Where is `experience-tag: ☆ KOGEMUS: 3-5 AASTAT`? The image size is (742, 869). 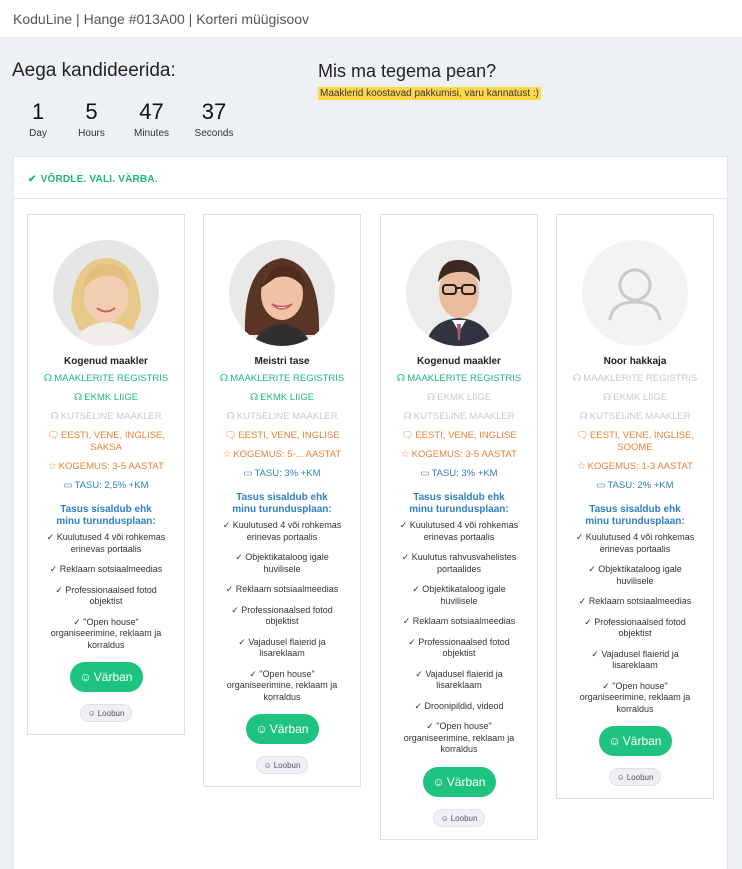 experience-tag: ☆ KOGEMUS: 3-5 AASTAT is located at coordinates (459, 455).